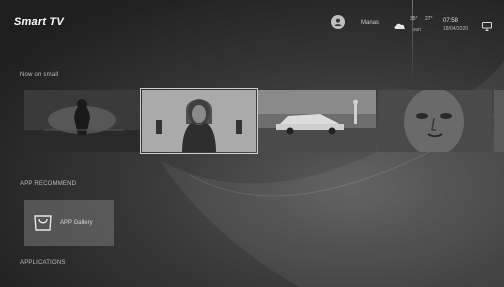 The height and width of the screenshot is (287, 504). I want to click on weather-cloud-icon, so click(400, 26).